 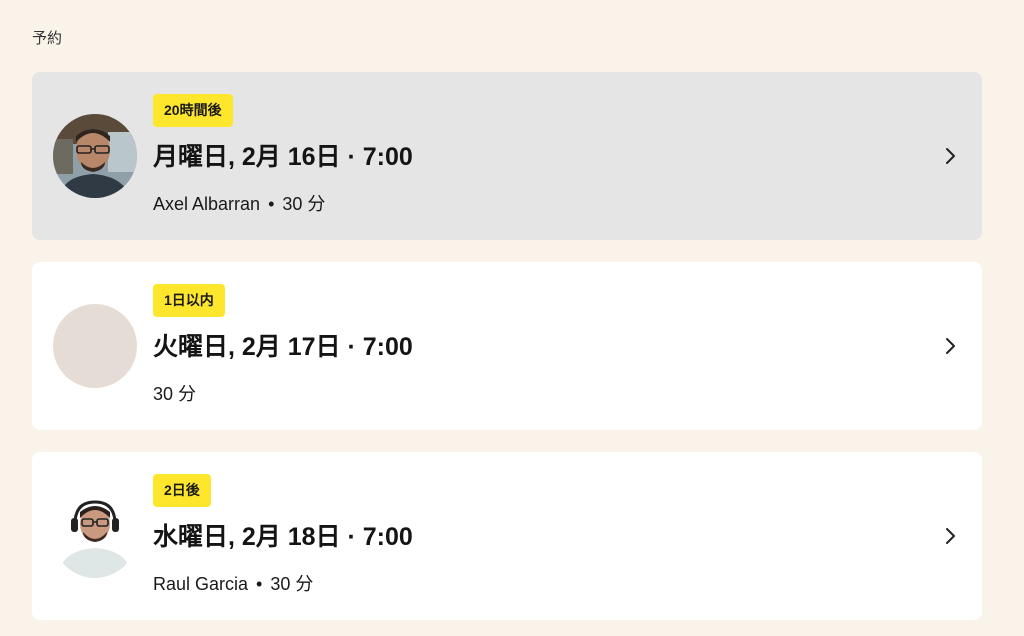 I want to click on time-until-badge: 1日以内, so click(x=189, y=300).